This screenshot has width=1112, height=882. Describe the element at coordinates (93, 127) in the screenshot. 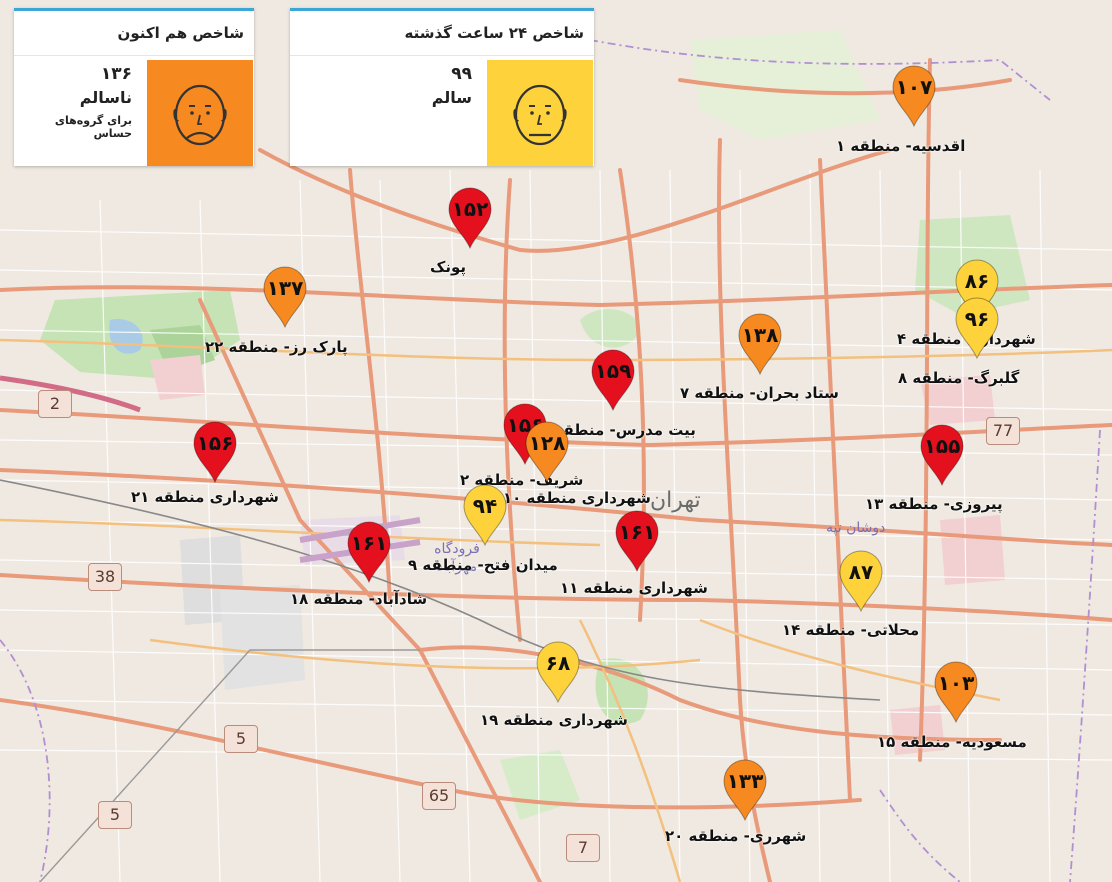

I see `current-index-substatus: برای گروه‌های حساس` at that location.